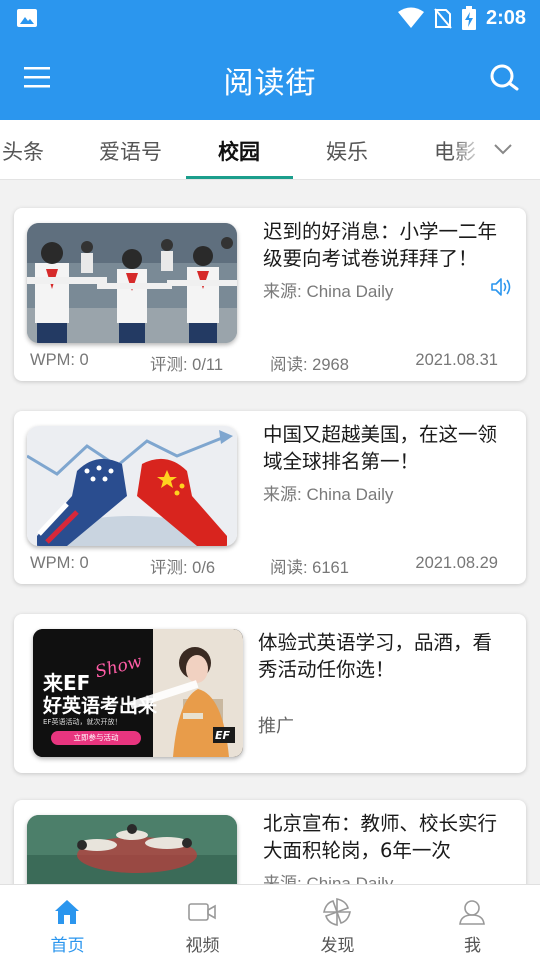 This screenshot has width=540, height=960. I want to click on tab-entertainment: 娱乐, so click(347, 151).